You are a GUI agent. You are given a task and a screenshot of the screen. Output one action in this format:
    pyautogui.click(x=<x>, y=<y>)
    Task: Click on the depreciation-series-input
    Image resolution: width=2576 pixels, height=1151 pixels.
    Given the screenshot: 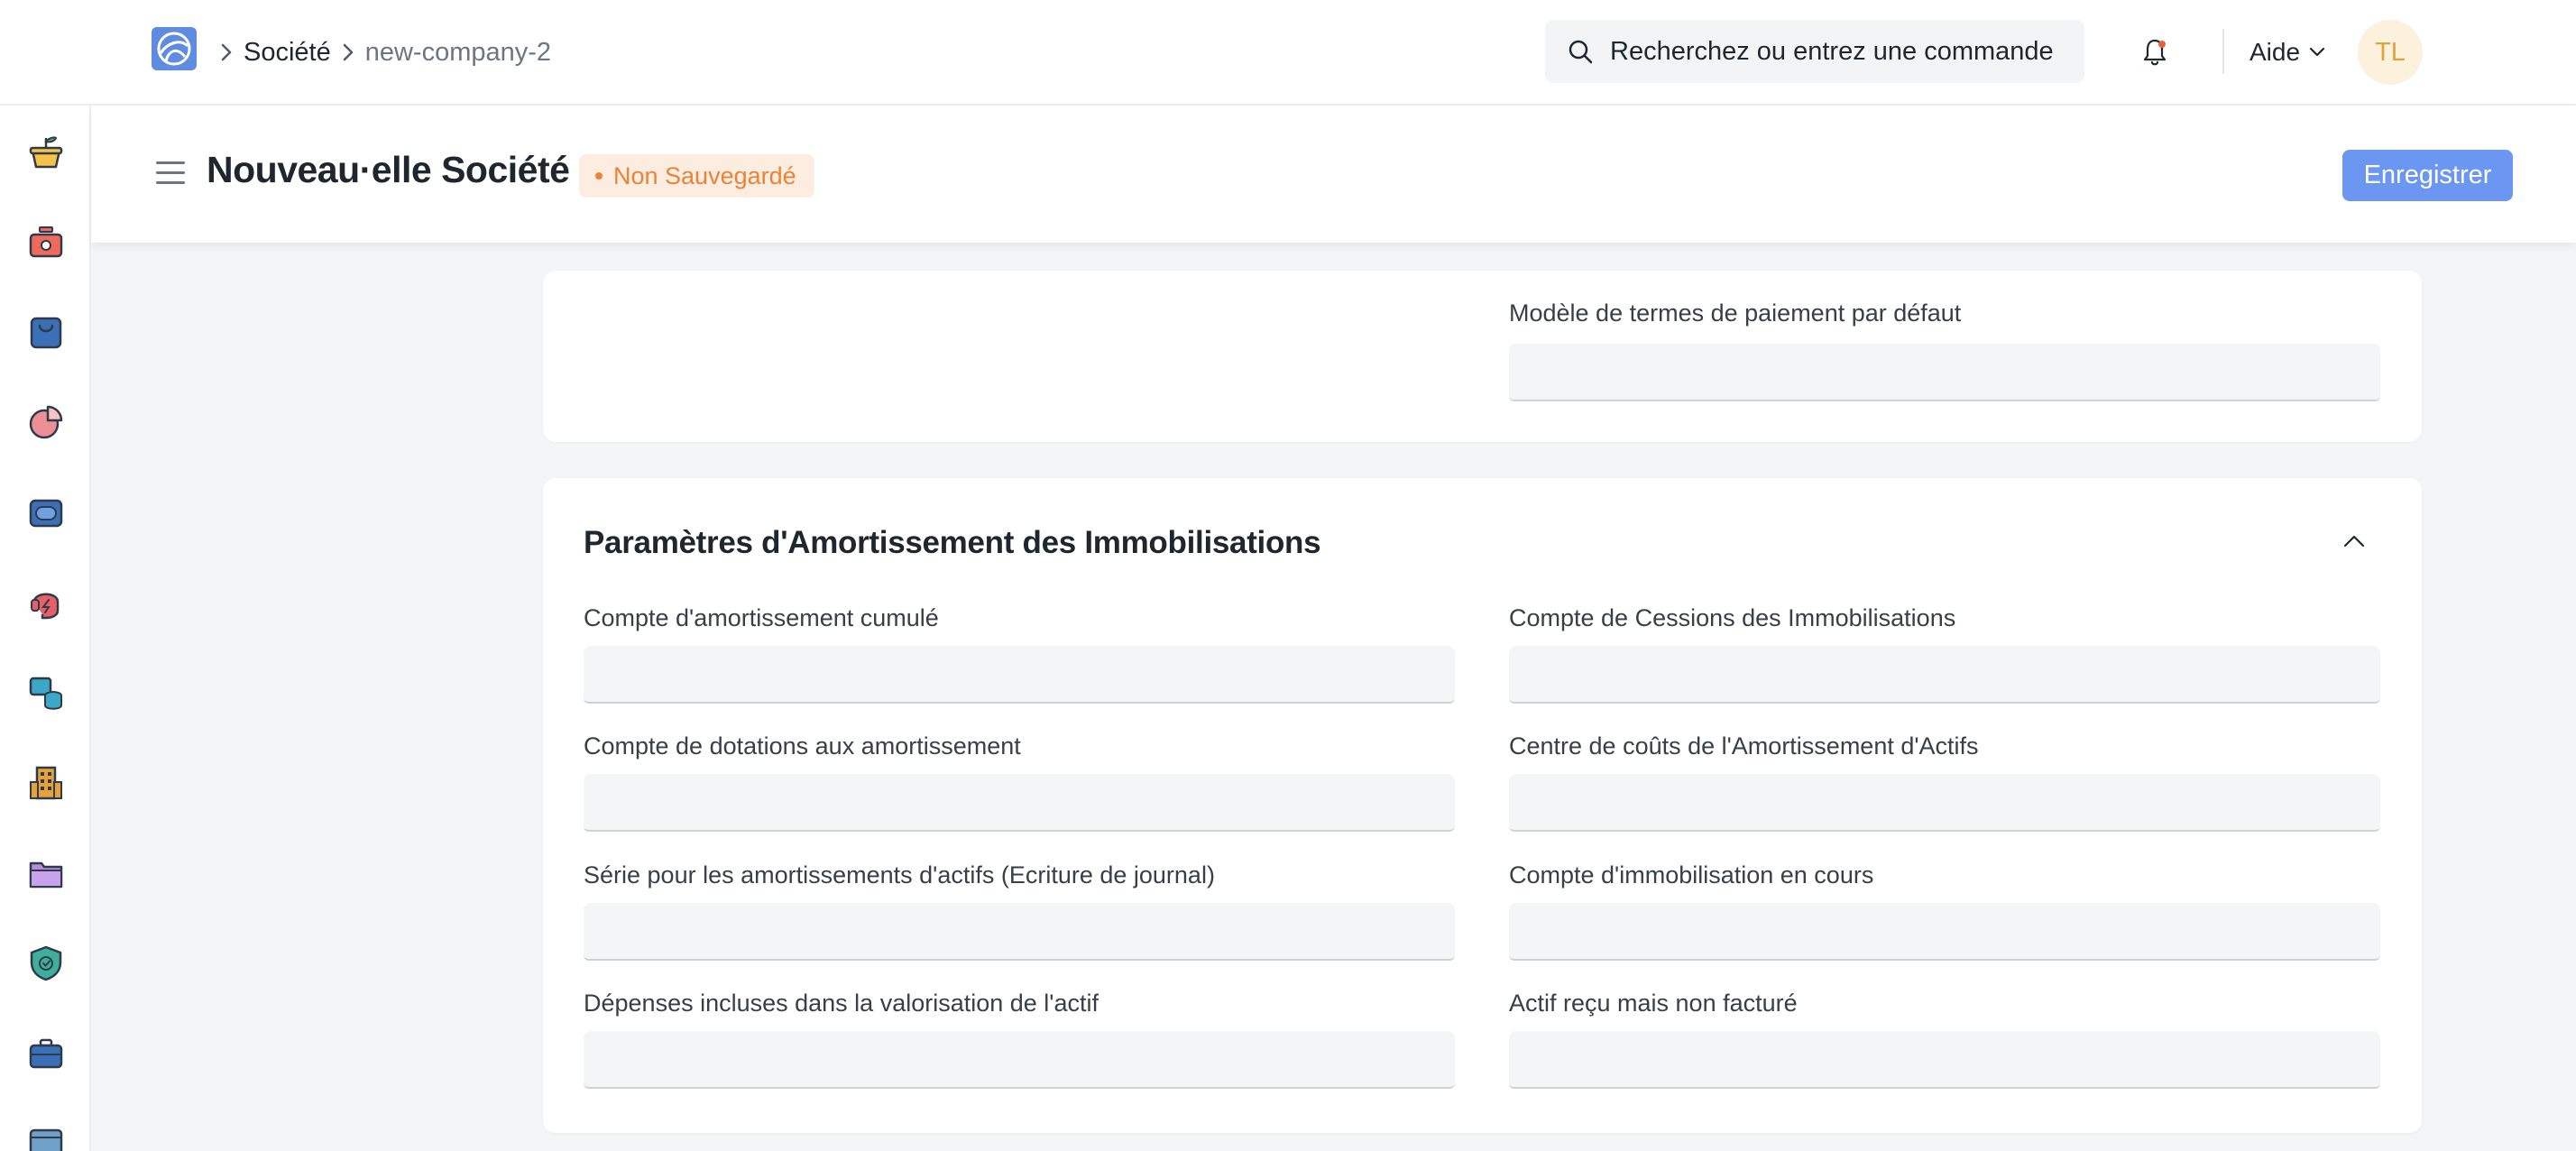 What is the action you would take?
    pyautogui.click(x=1020, y=932)
    